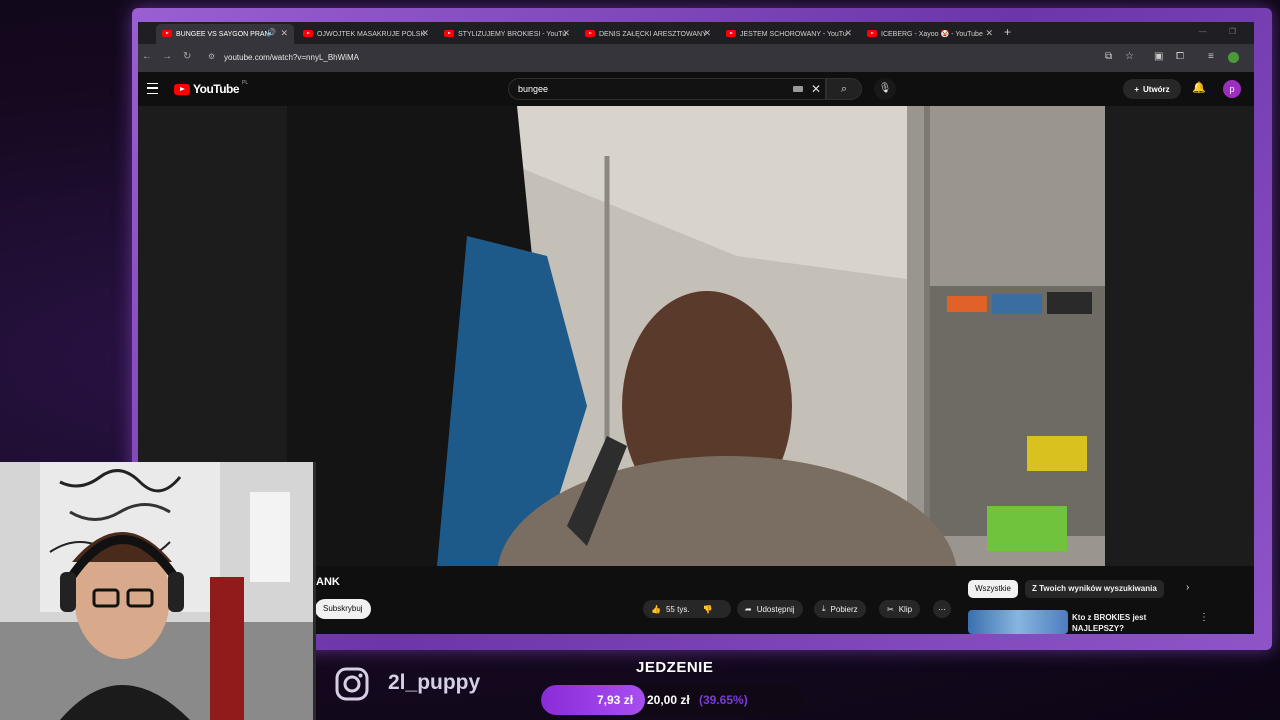  What do you see at coordinates (1199, 87) in the screenshot?
I see `notifications-bell-icon: 🔔` at bounding box center [1199, 87].